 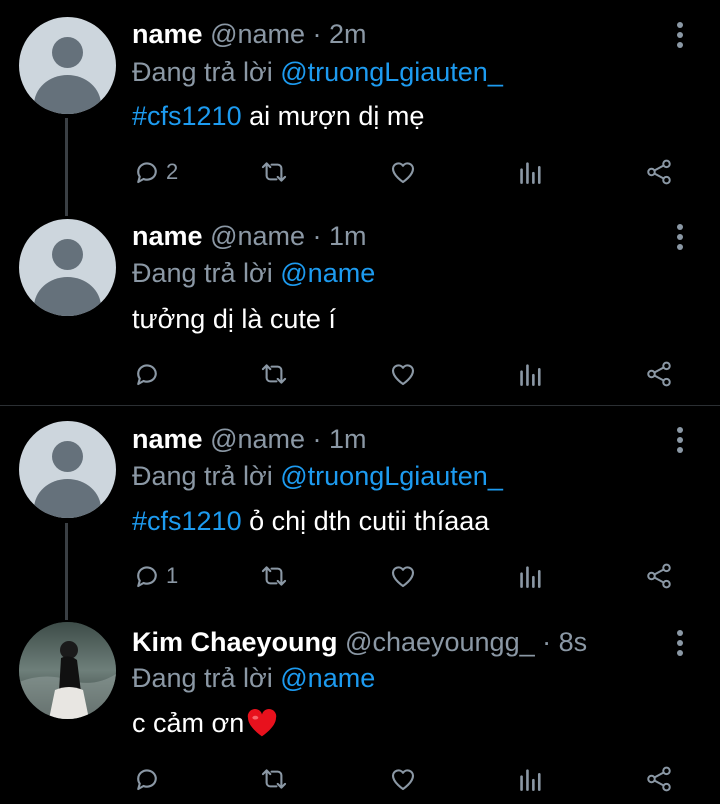 What do you see at coordinates (333, 116) in the screenshot?
I see `tweet-body: ai mượn dị mẹ` at bounding box center [333, 116].